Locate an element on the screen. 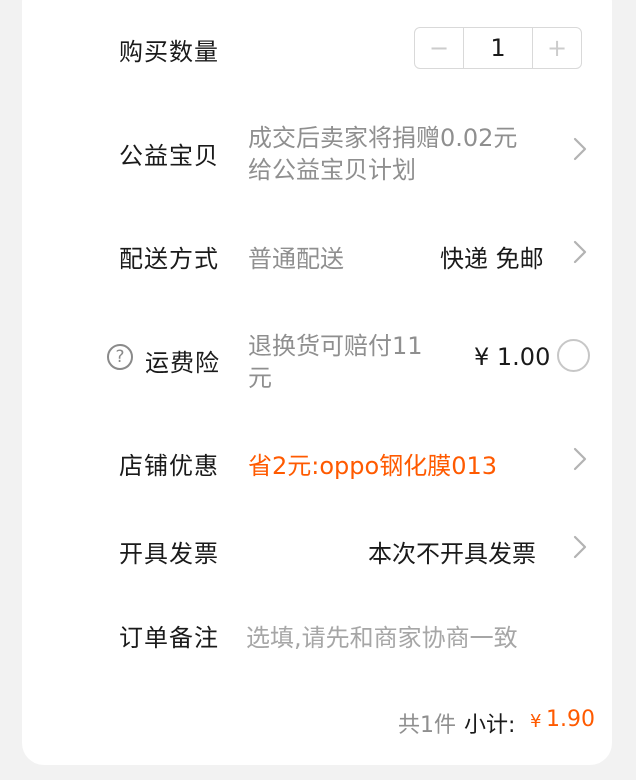 Image resolution: width=636 pixels, height=780 pixels. note-input: 选填,请先和商家协商一致 is located at coordinates (382, 635).